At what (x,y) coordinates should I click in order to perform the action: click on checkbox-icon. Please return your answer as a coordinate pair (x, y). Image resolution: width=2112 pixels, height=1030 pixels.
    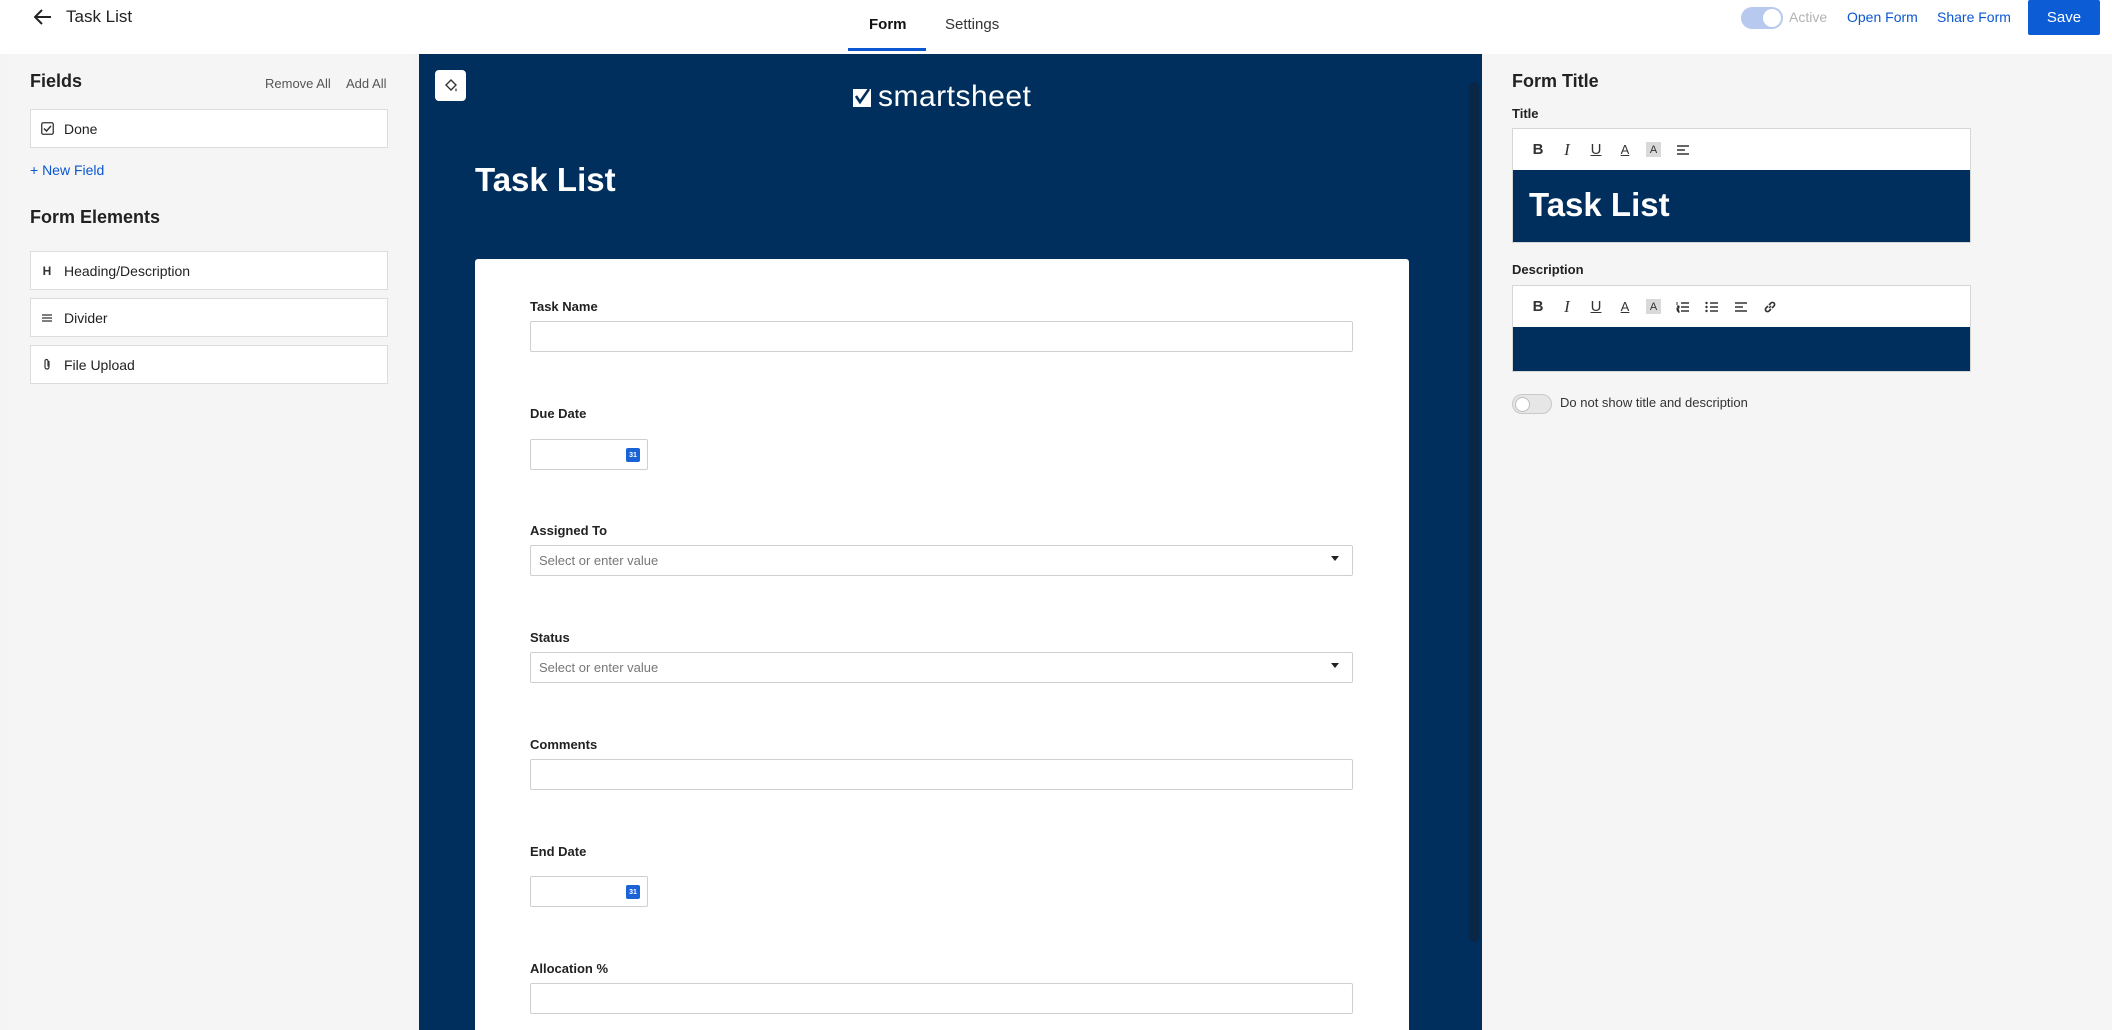
    Looking at the image, I should click on (47, 129).